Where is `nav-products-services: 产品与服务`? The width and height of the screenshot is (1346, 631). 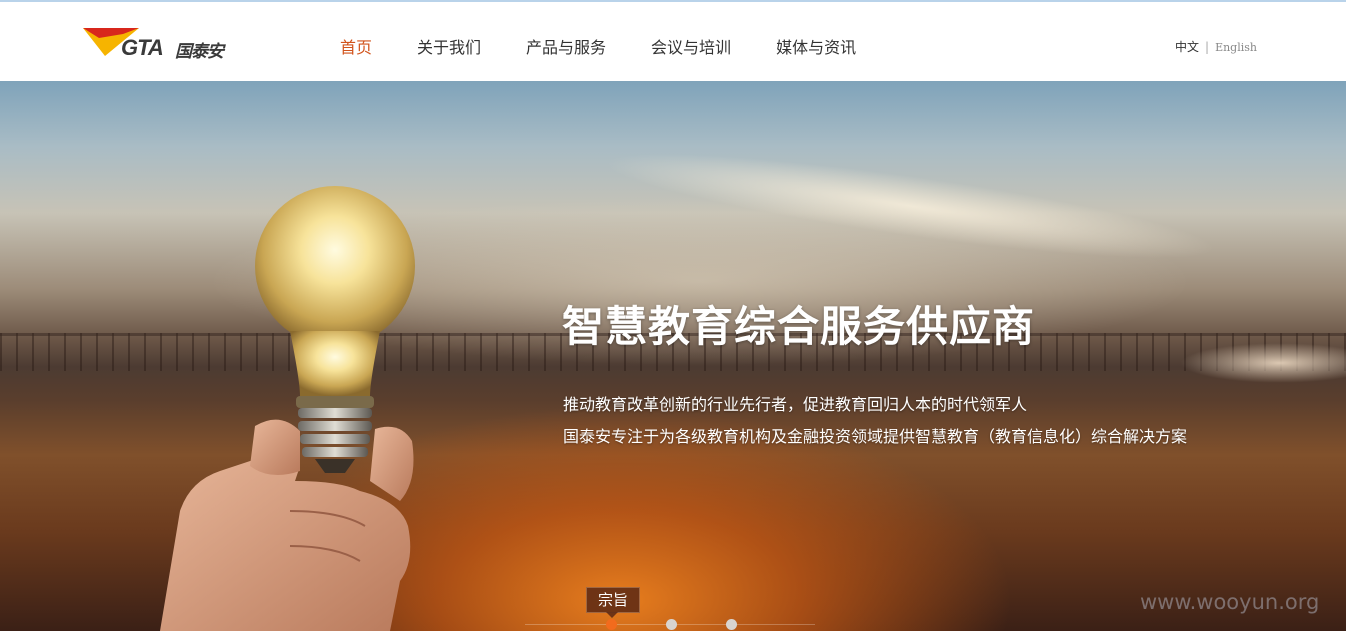 nav-products-services: 产品与服务 is located at coordinates (566, 46).